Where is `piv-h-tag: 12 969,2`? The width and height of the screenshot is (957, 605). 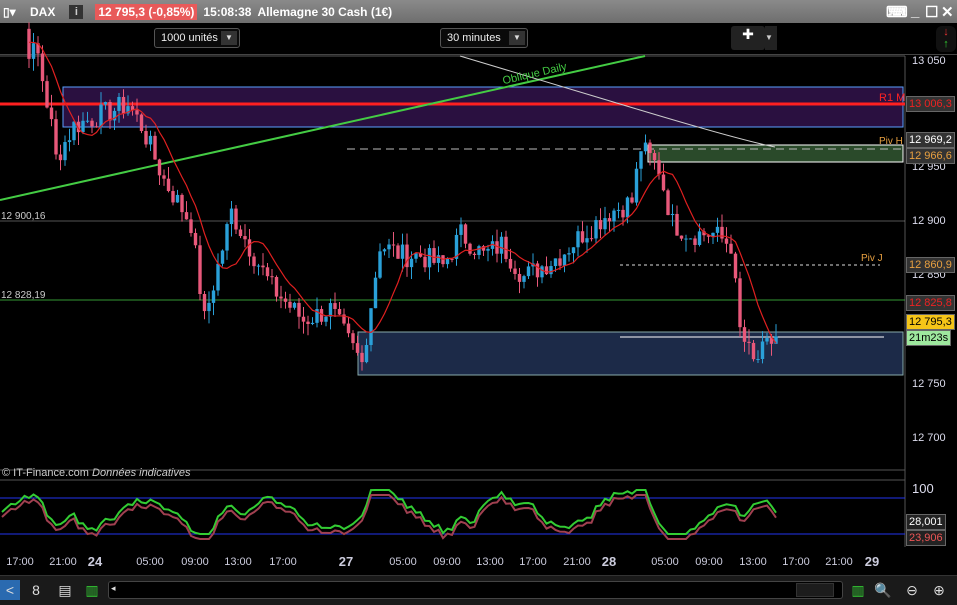 piv-h-tag: 12 969,2 is located at coordinates (930, 140).